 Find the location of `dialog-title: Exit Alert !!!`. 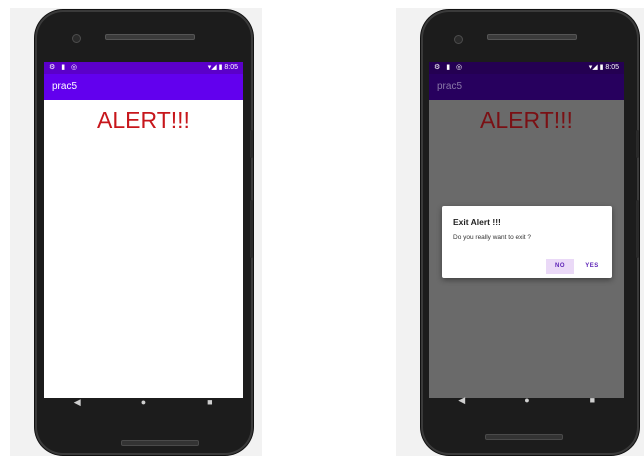

dialog-title: Exit Alert !!! is located at coordinates (477, 222).